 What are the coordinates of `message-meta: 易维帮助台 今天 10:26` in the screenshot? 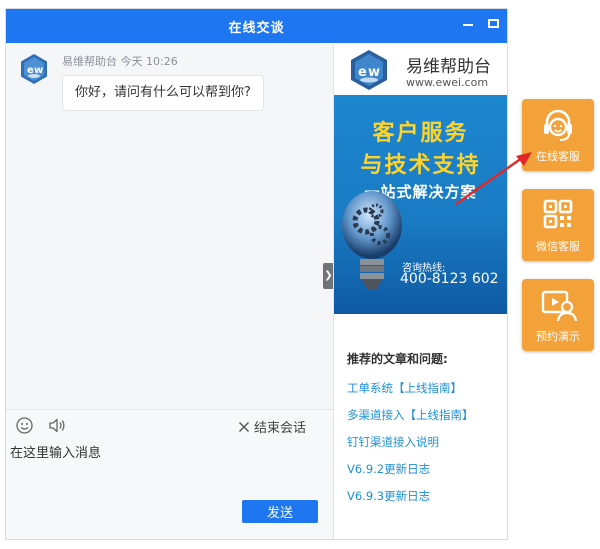 It's located at (120, 61).